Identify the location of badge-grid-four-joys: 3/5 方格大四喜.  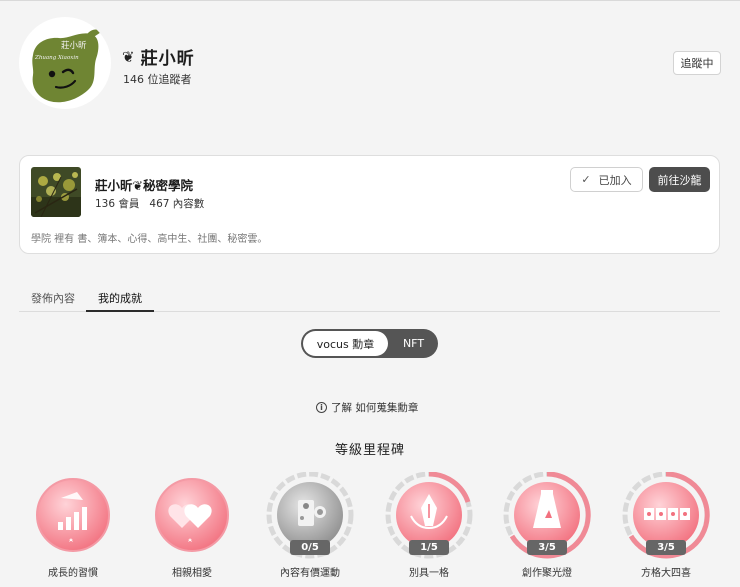
(666, 527).